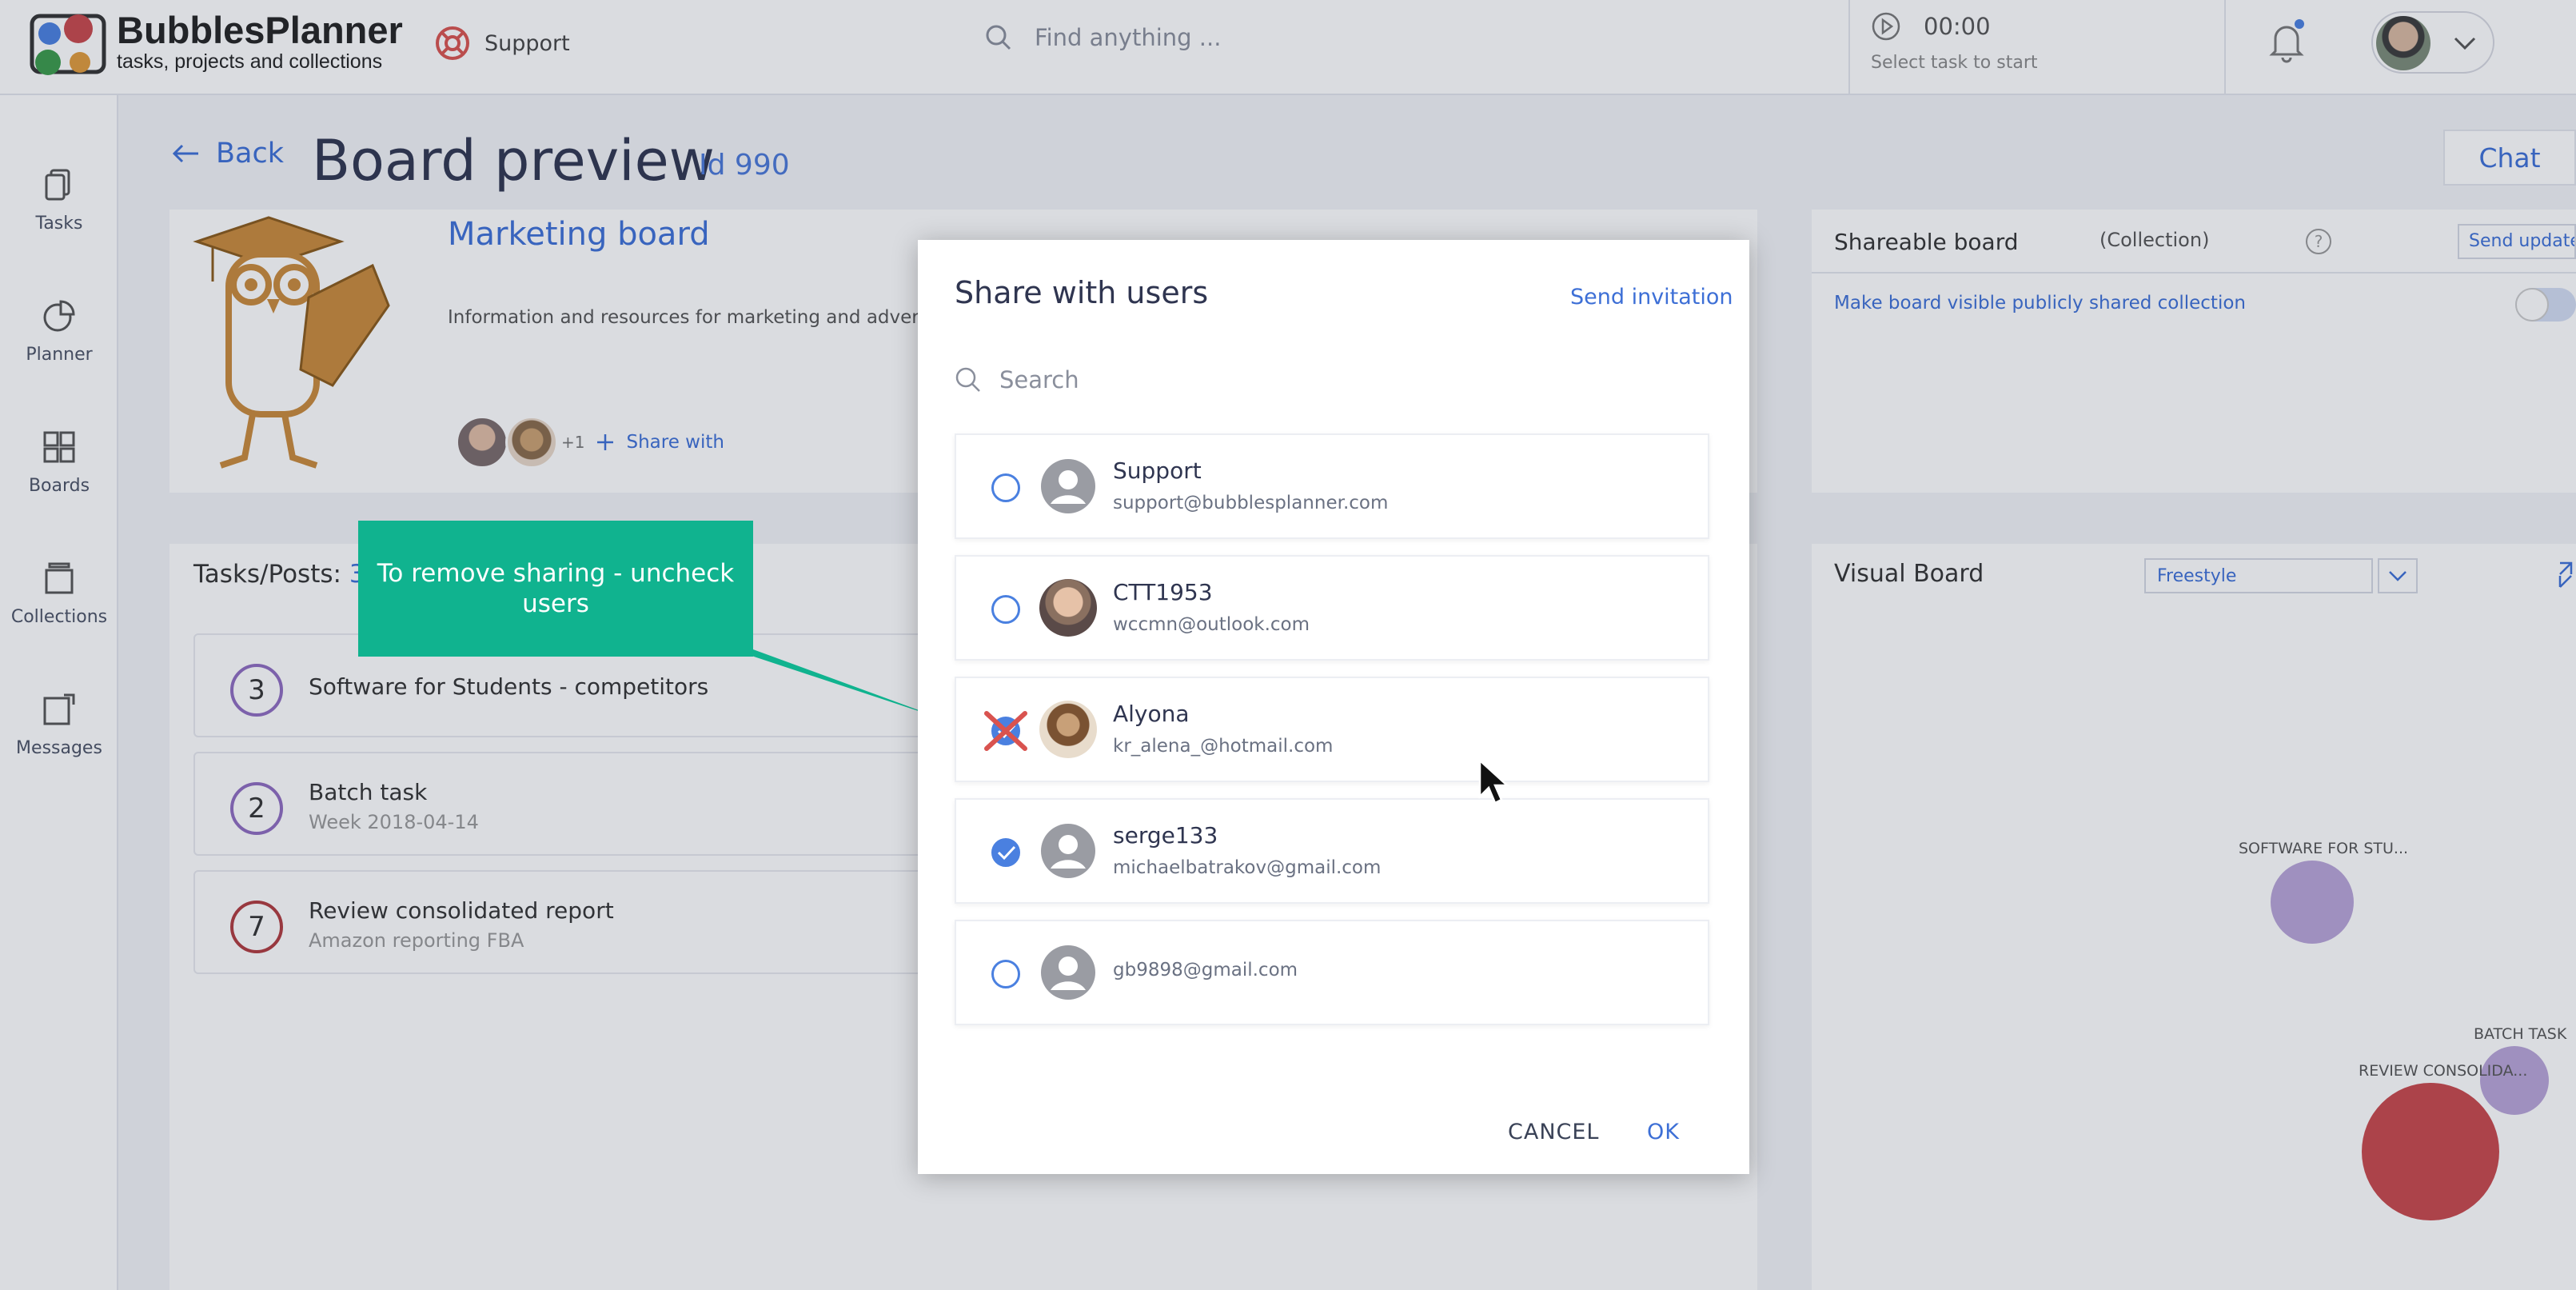 This screenshot has height=1290, width=2576. What do you see at coordinates (1251, 503) in the screenshot?
I see `user-email: support@bubblesplanner.com` at bounding box center [1251, 503].